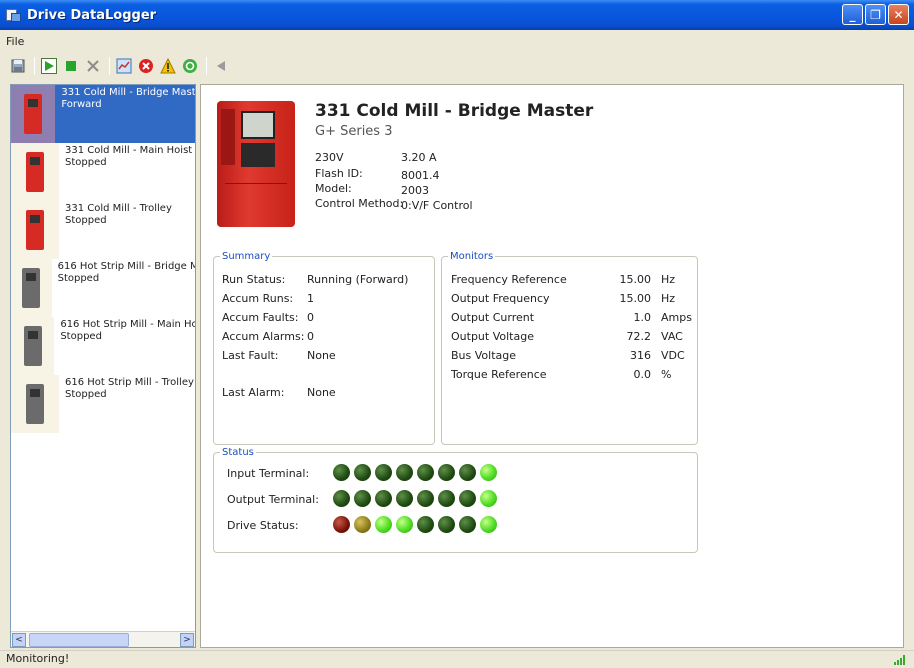 This screenshot has height=668, width=914. Describe the element at coordinates (103, 172) in the screenshot. I see `drive-list-item: 331 Cold Mill - Main Hoist Stopped` at that location.